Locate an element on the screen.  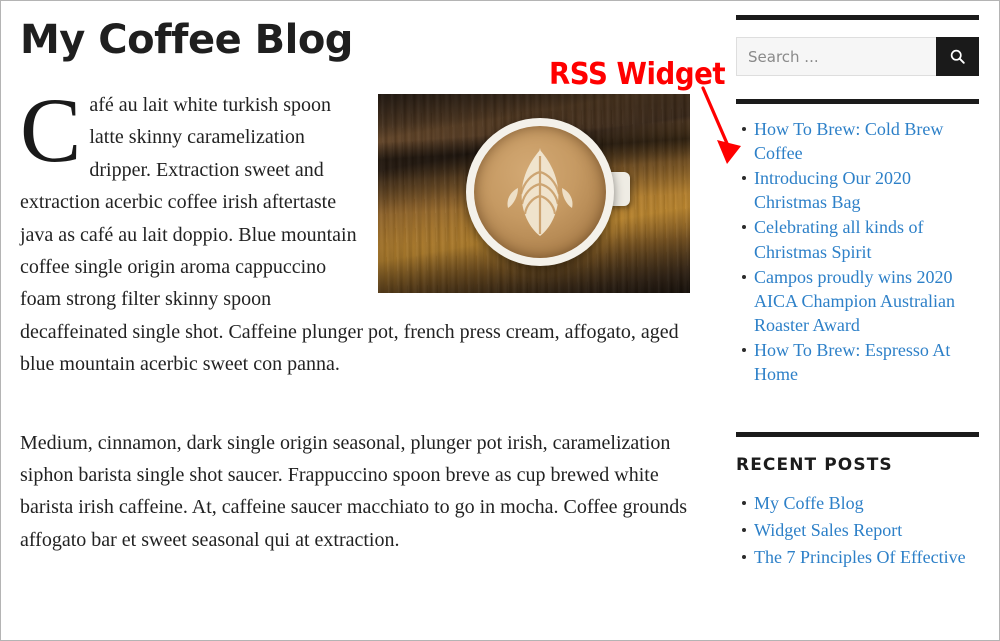
latte-art-rosetta-icon is located at coordinates (540, 192).